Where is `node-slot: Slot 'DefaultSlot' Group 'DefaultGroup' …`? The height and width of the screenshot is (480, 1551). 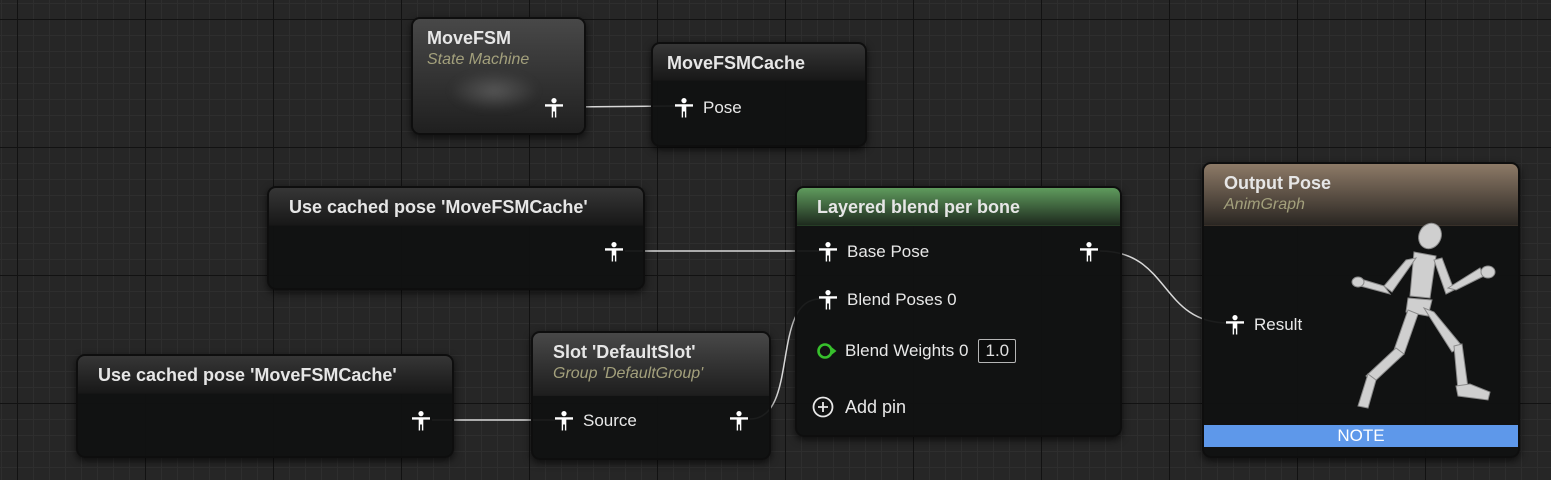
node-slot: Slot 'DefaultSlot' Group 'DefaultGroup' … is located at coordinates (651, 395).